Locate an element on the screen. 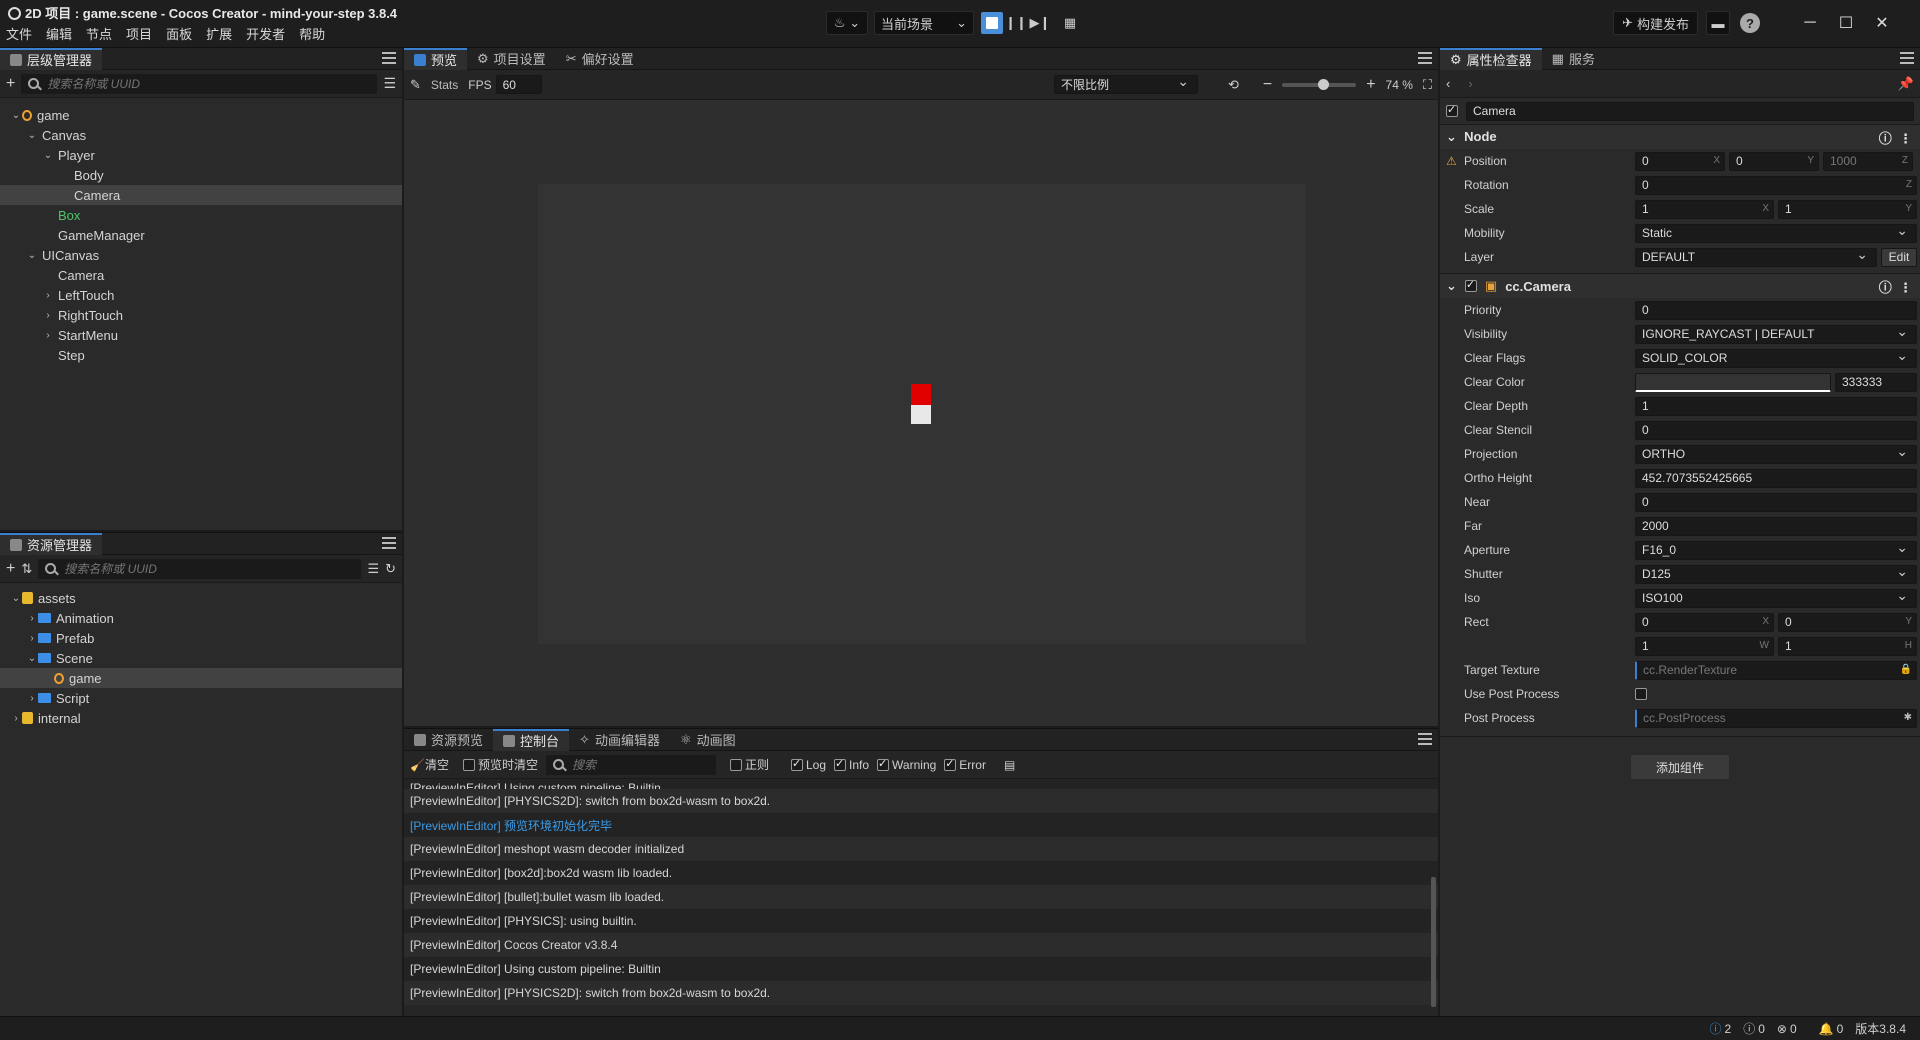 This screenshot has height=1040, width=1920. tab-inspector: ⚙ 属性检查器 is located at coordinates (1491, 58).